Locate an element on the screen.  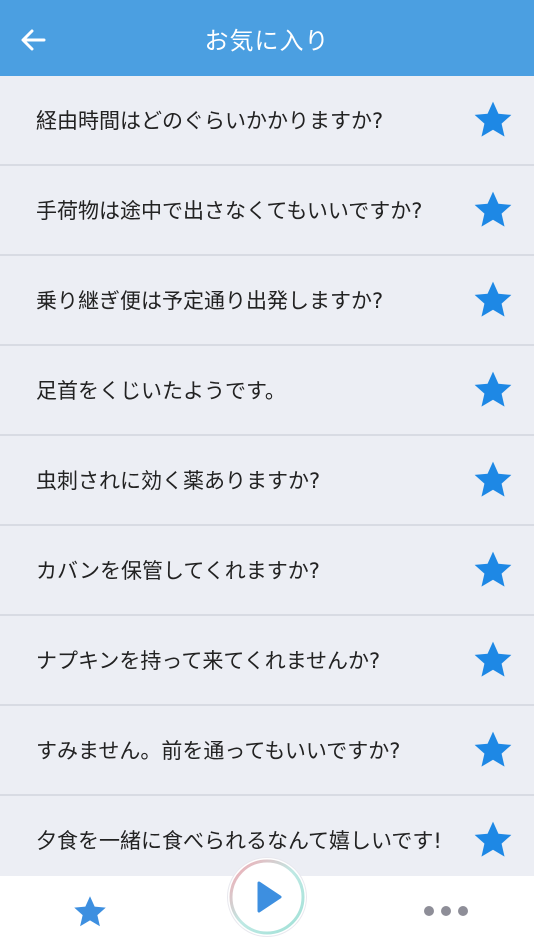
list-item: カバンを保管してくれますか? is located at coordinates (267, 571).